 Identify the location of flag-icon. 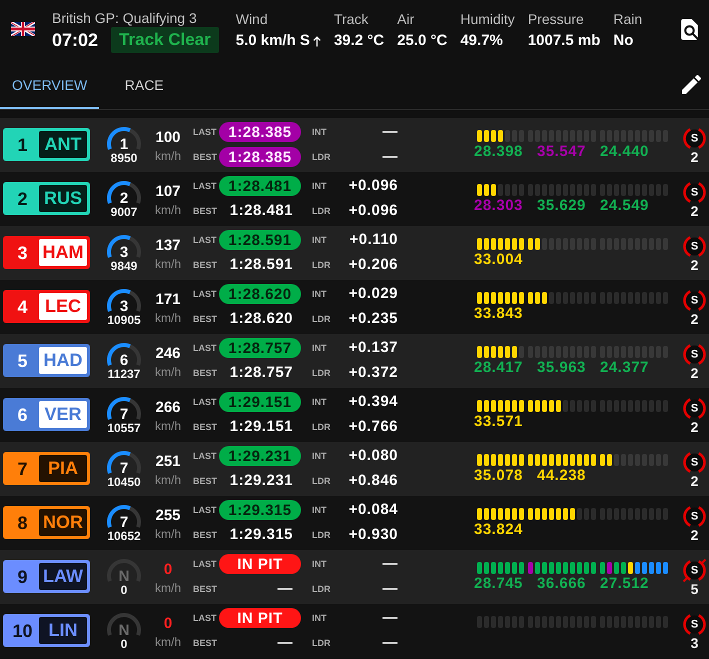
(23, 29).